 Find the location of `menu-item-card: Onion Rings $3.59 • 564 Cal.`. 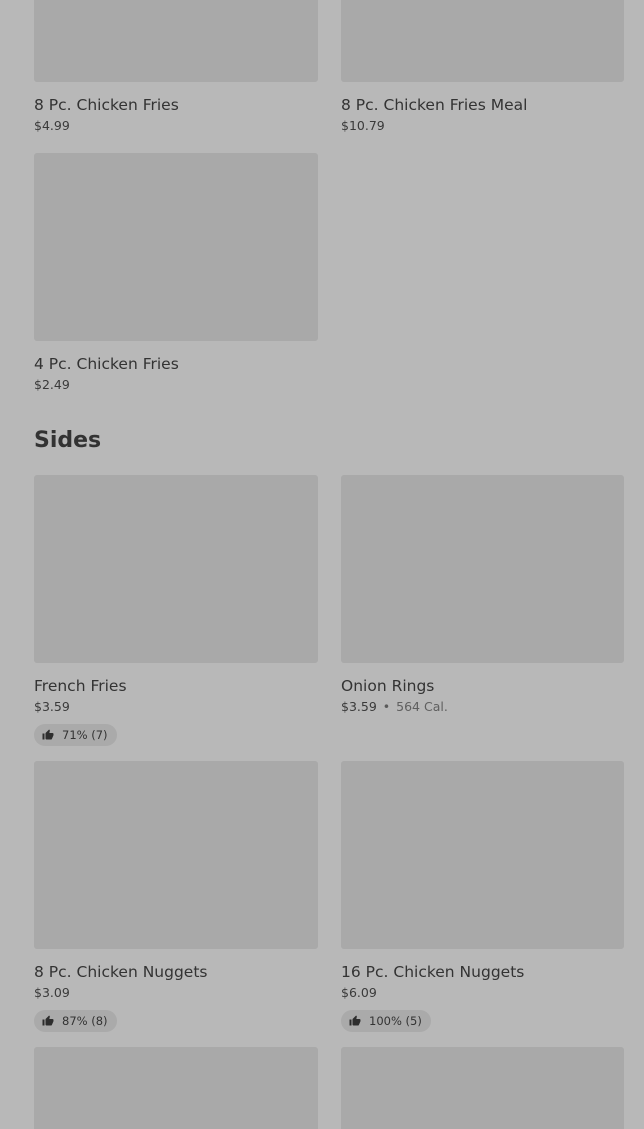

menu-item-card: Onion Rings $3.59 • 564 Cal. is located at coordinates (482, 595).